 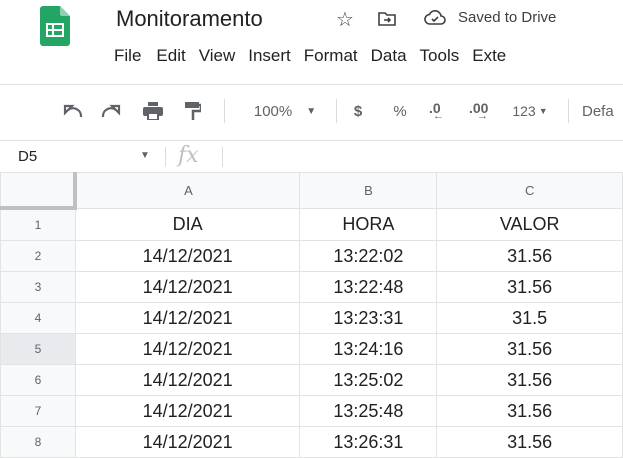 I want to click on cloud-saved-icon, so click(x=435, y=17).